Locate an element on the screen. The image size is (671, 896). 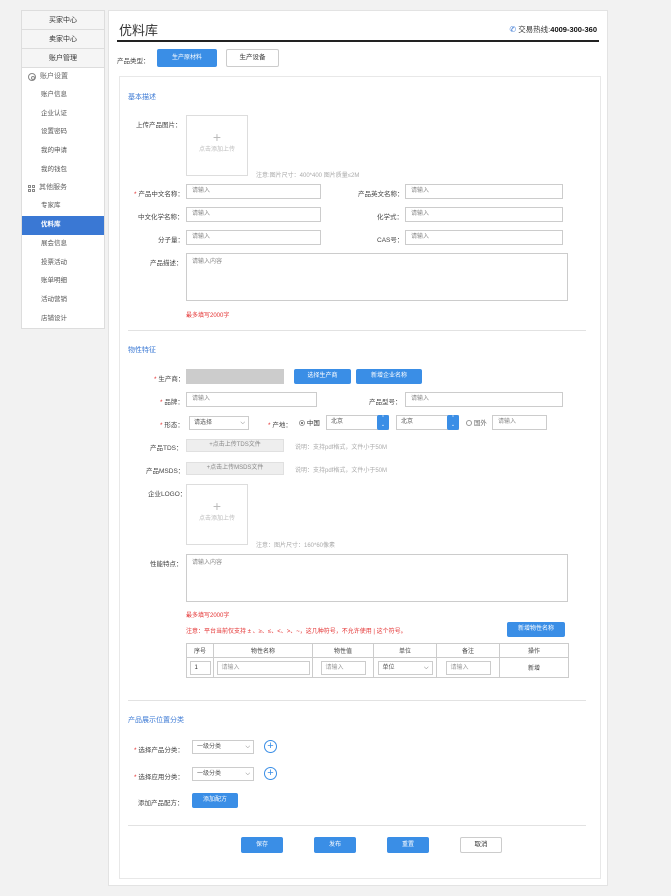
formula-label: 添加产品配方： is located at coordinates (161, 803).